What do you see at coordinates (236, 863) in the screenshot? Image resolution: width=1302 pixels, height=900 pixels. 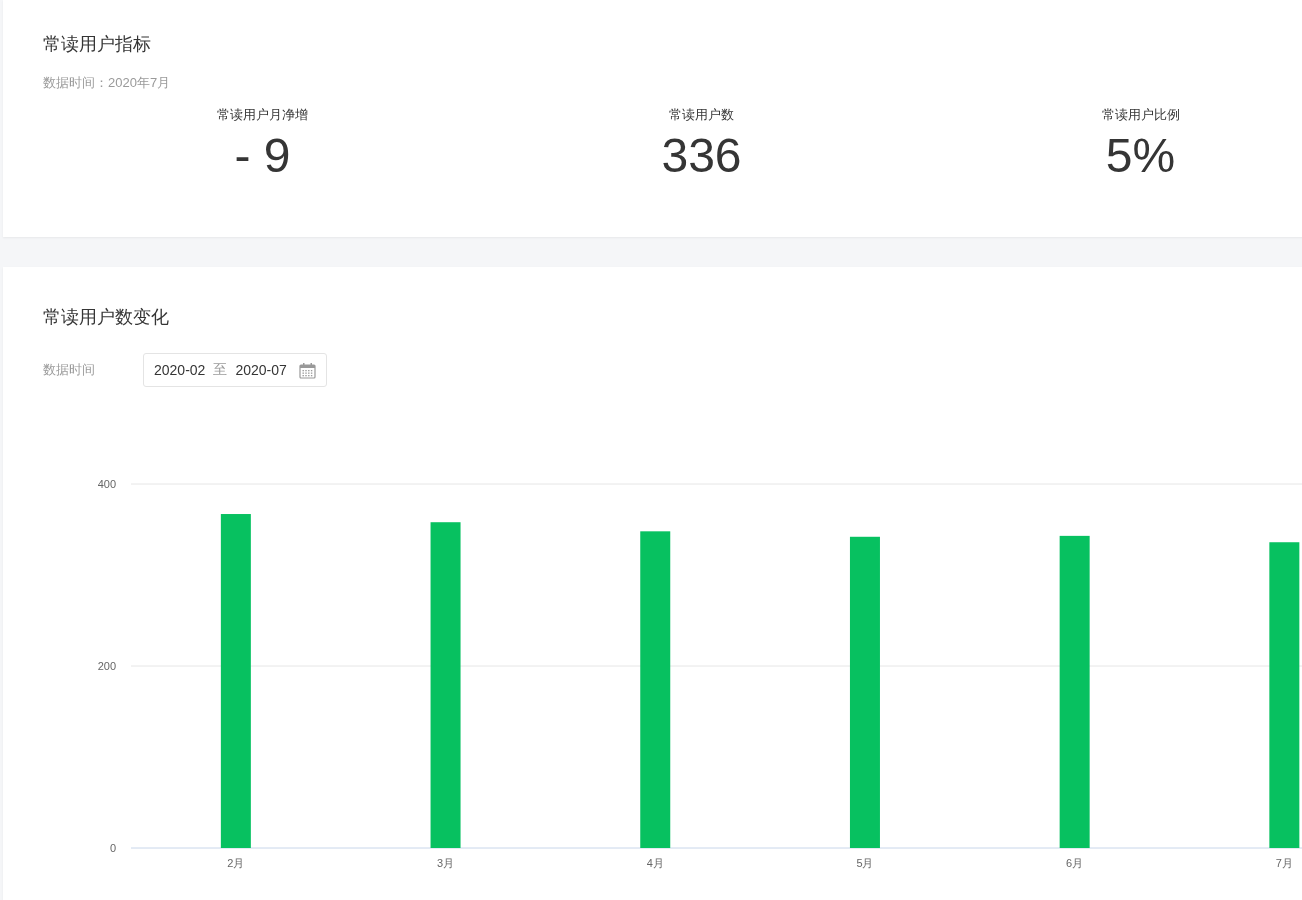 I see `axis-label: 2月` at bounding box center [236, 863].